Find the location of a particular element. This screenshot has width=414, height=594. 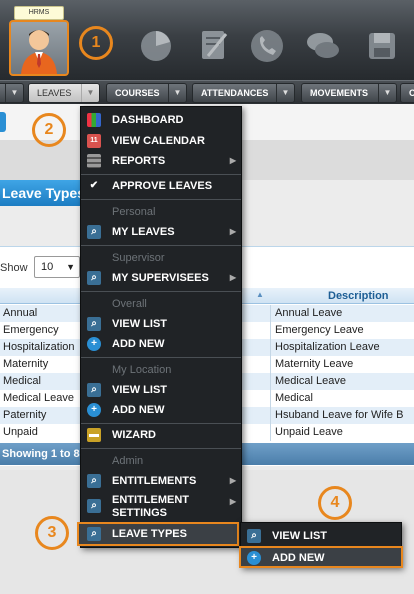

menu-item-location-add-new: + ADD NEW is located at coordinates (161, 410).